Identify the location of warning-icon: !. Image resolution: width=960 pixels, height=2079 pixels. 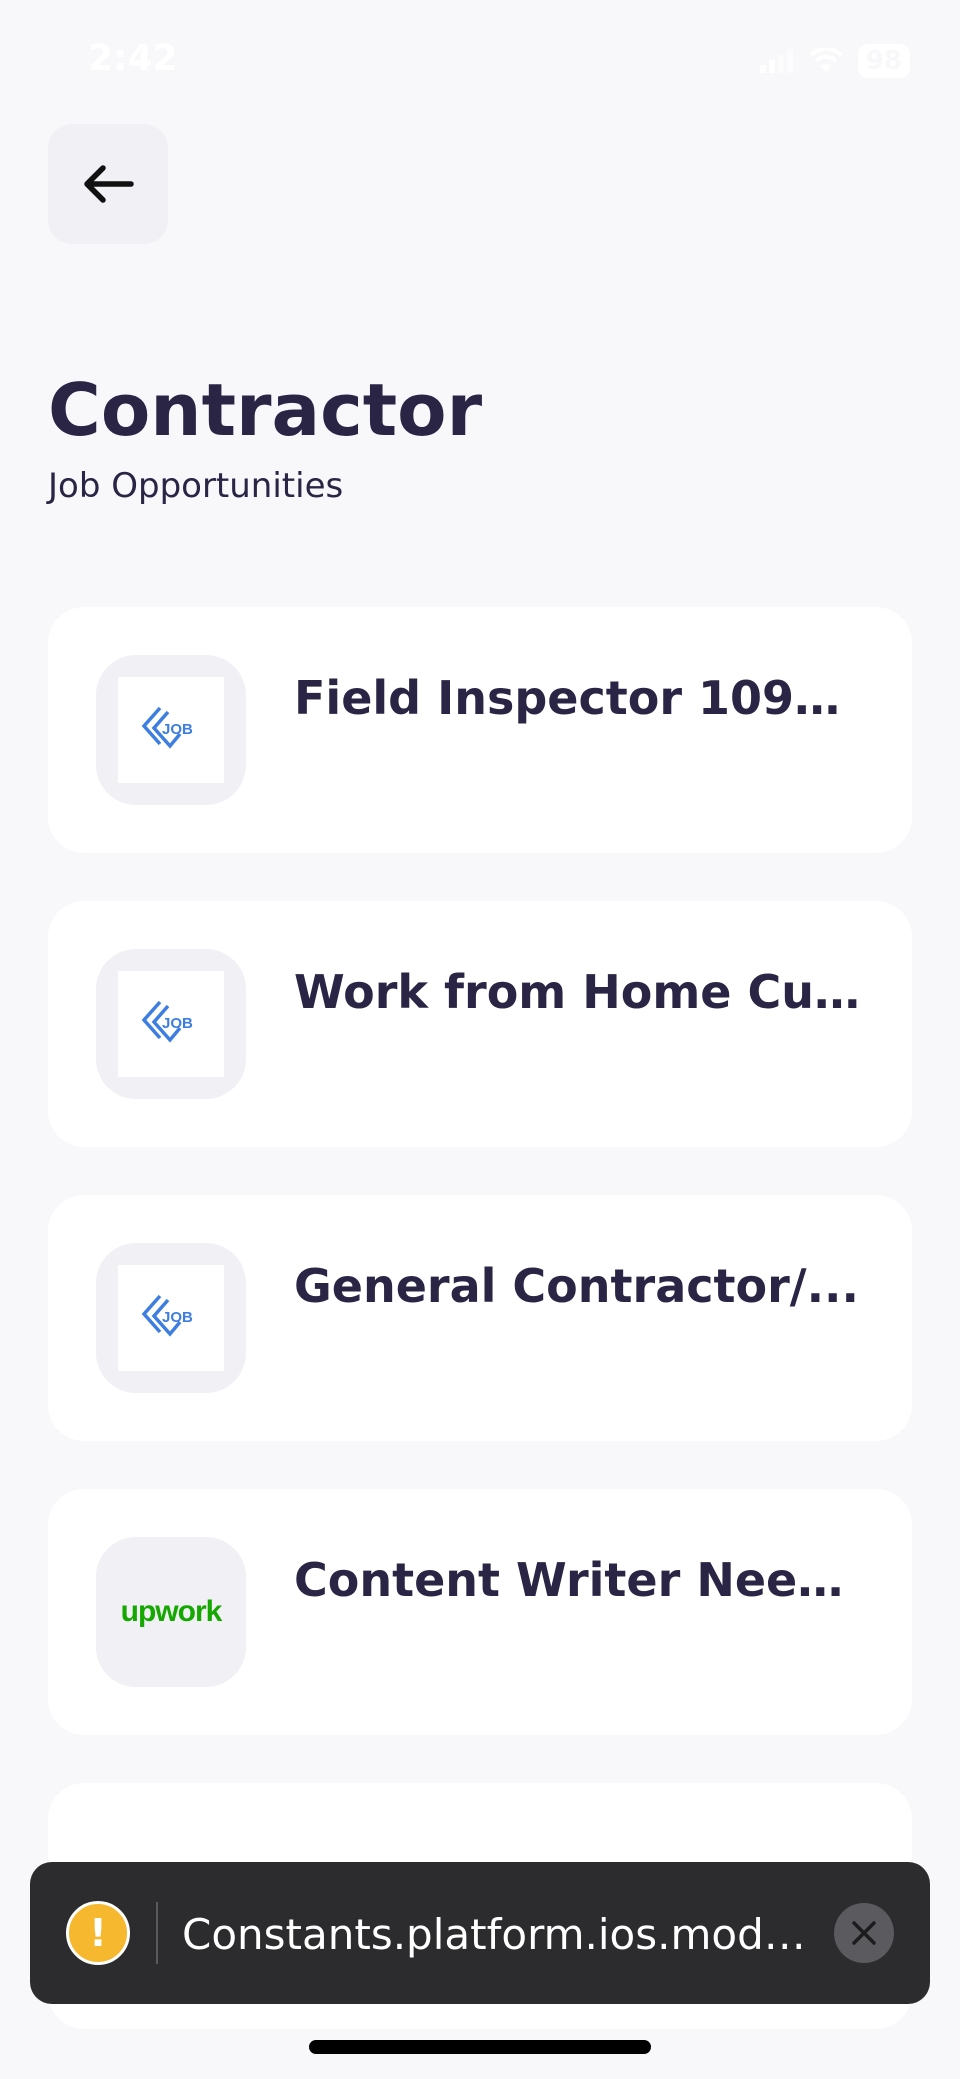
(98, 1933).